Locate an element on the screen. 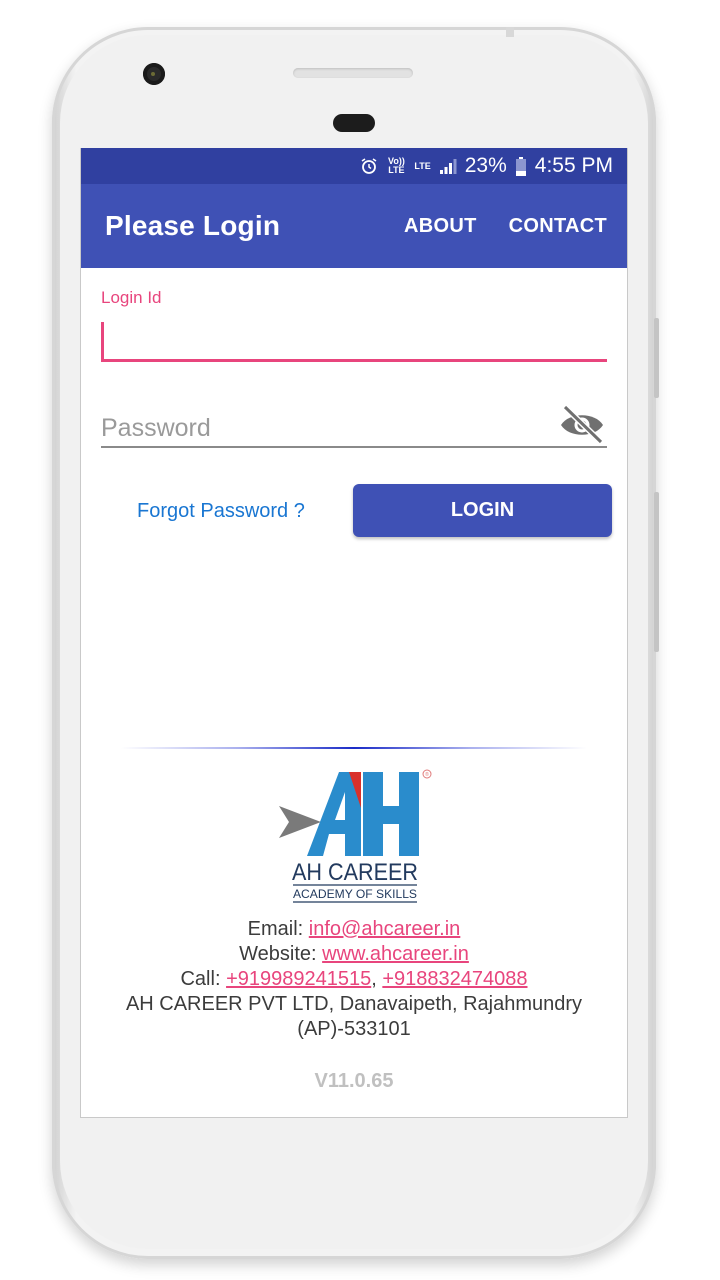 The width and height of the screenshot is (720, 1280). battery-icon is located at coordinates (521, 166).